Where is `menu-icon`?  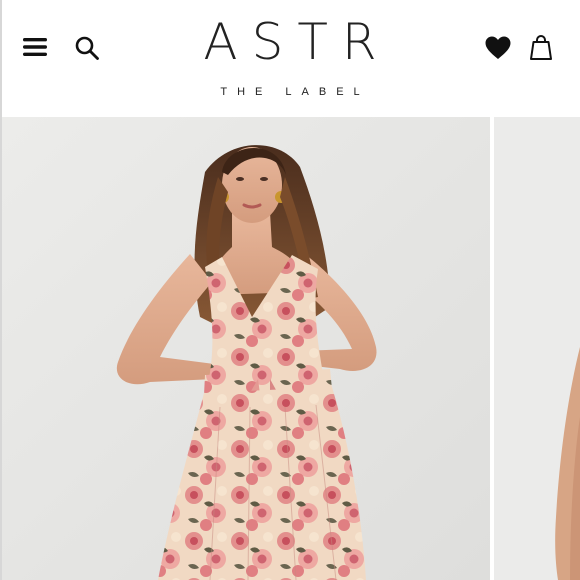
menu-icon is located at coordinates (35, 47).